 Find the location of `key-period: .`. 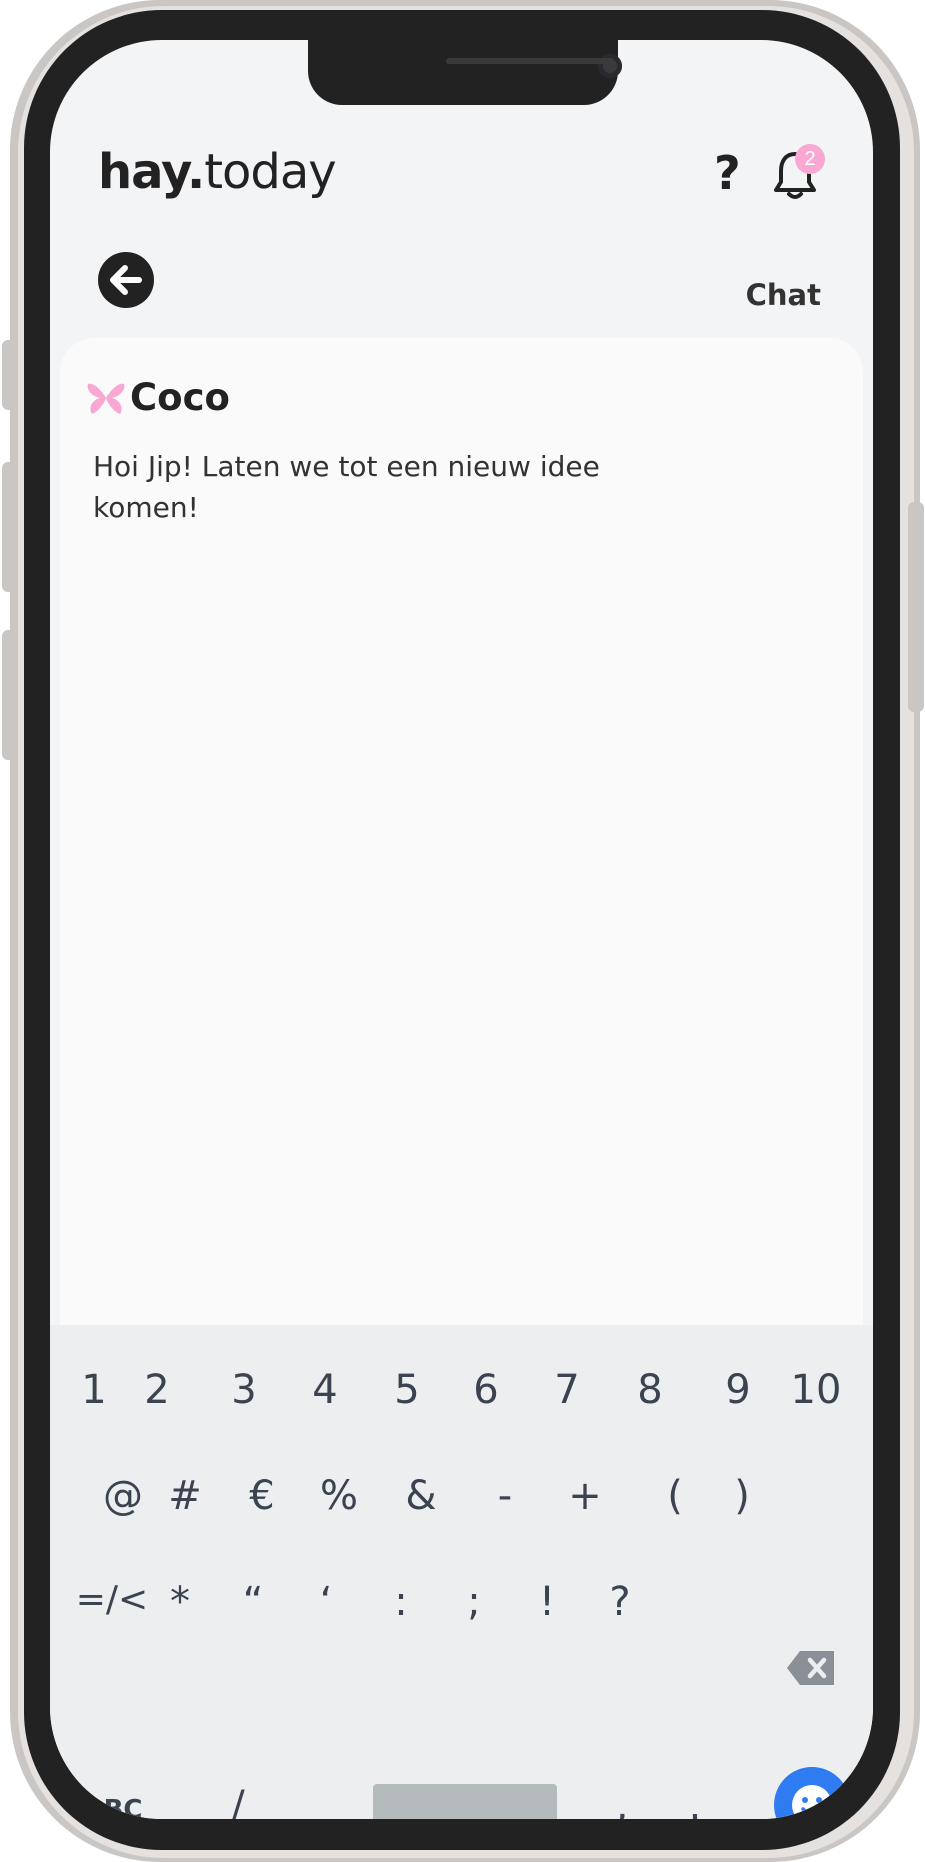

key-period: . is located at coordinates (695, 1801).